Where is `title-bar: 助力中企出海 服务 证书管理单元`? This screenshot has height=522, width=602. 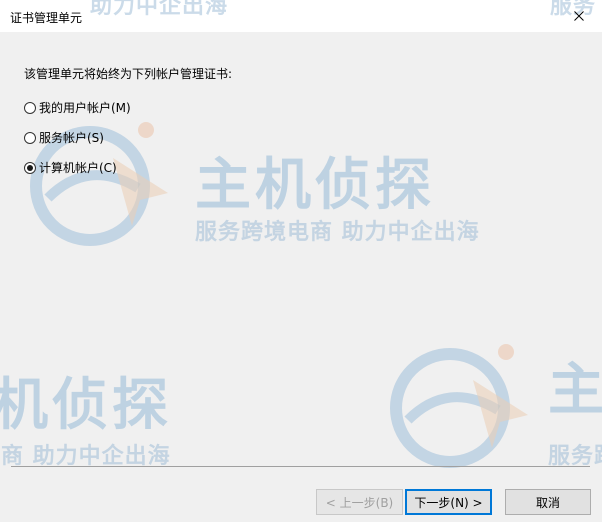
title-bar: 助力中企出海 服务 证书管理单元 is located at coordinates (301, 16).